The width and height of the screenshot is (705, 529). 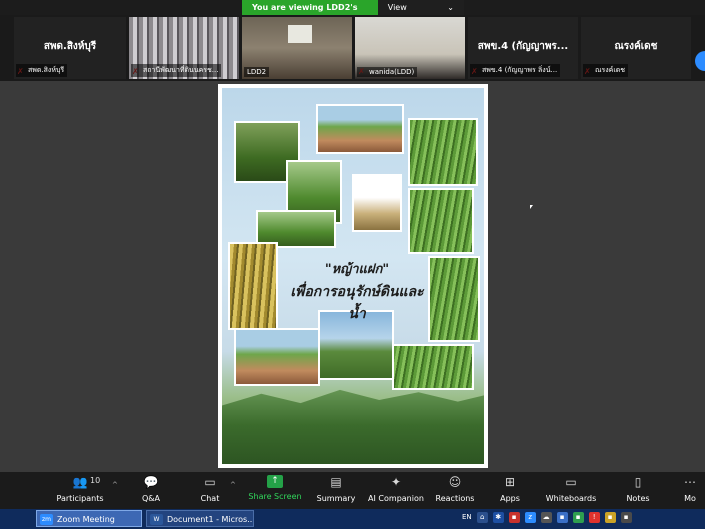 I want to click on viewing-label: You are viewing LDD2's screen, so click(x=310, y=13).